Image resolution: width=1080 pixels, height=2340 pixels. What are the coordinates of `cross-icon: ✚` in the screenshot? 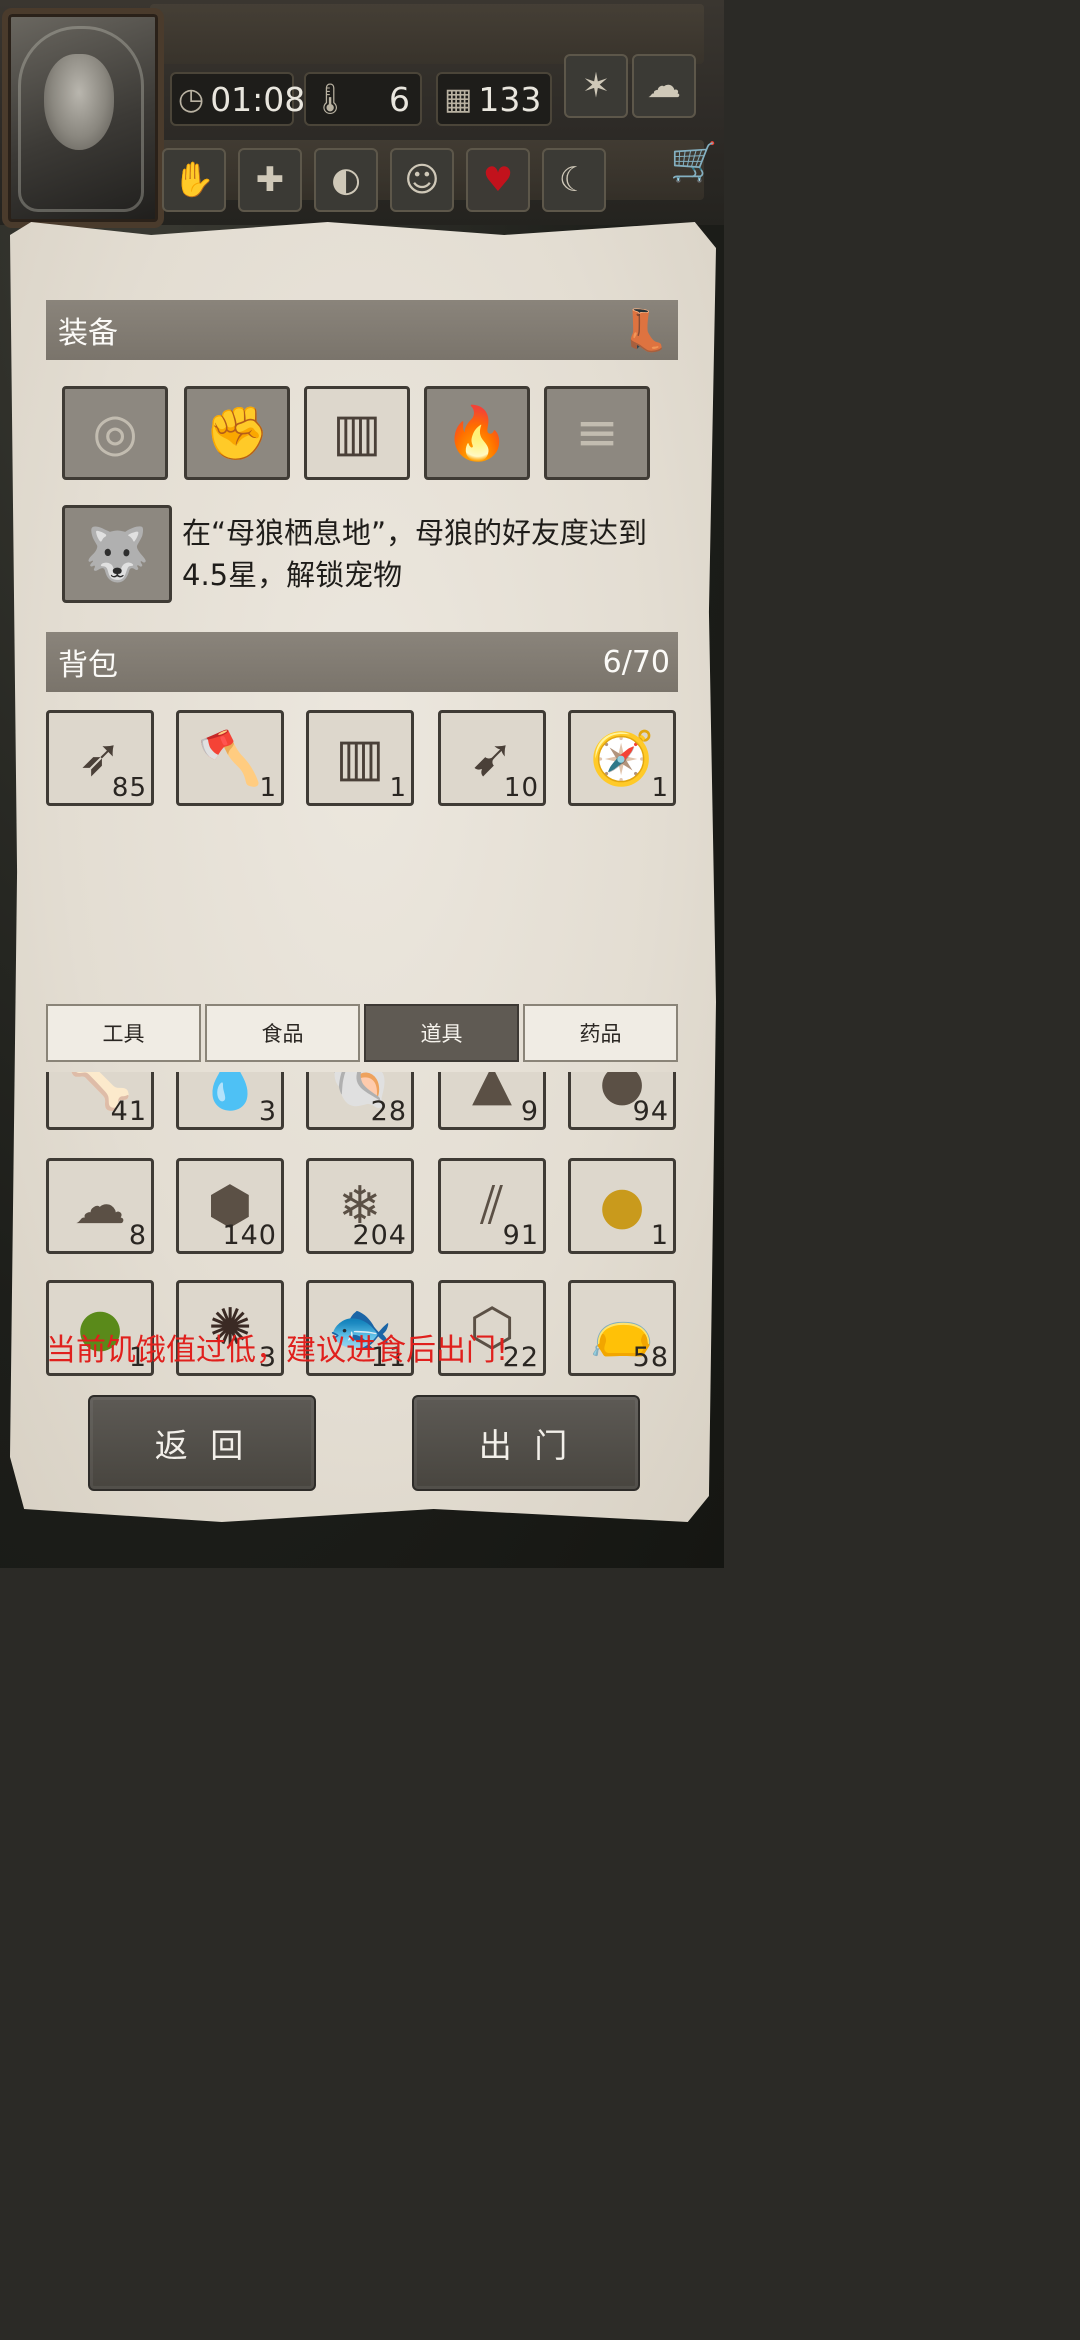 It's located at (270, 180).